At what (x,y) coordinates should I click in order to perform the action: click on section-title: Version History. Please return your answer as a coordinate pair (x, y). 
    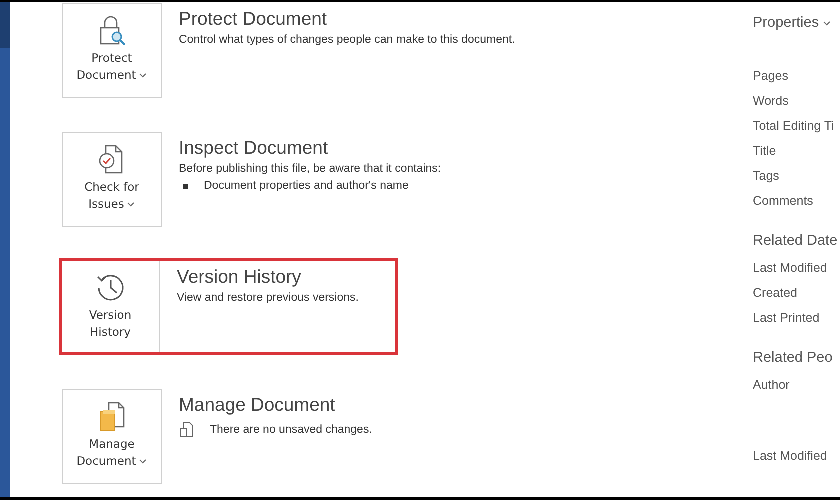
    Looking at the image, I should click on (239, 277).